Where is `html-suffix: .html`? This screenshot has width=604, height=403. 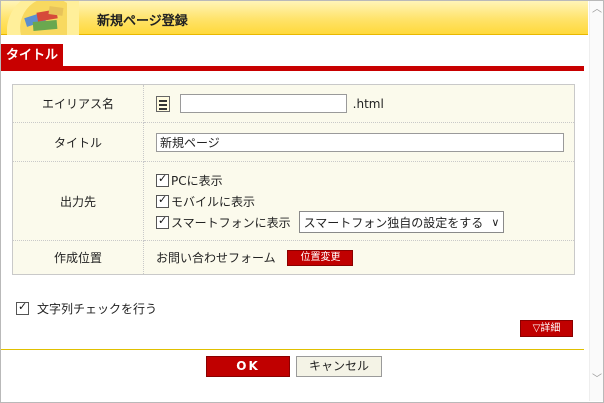 html-suffix: .html is located at coordinates (368, 103).